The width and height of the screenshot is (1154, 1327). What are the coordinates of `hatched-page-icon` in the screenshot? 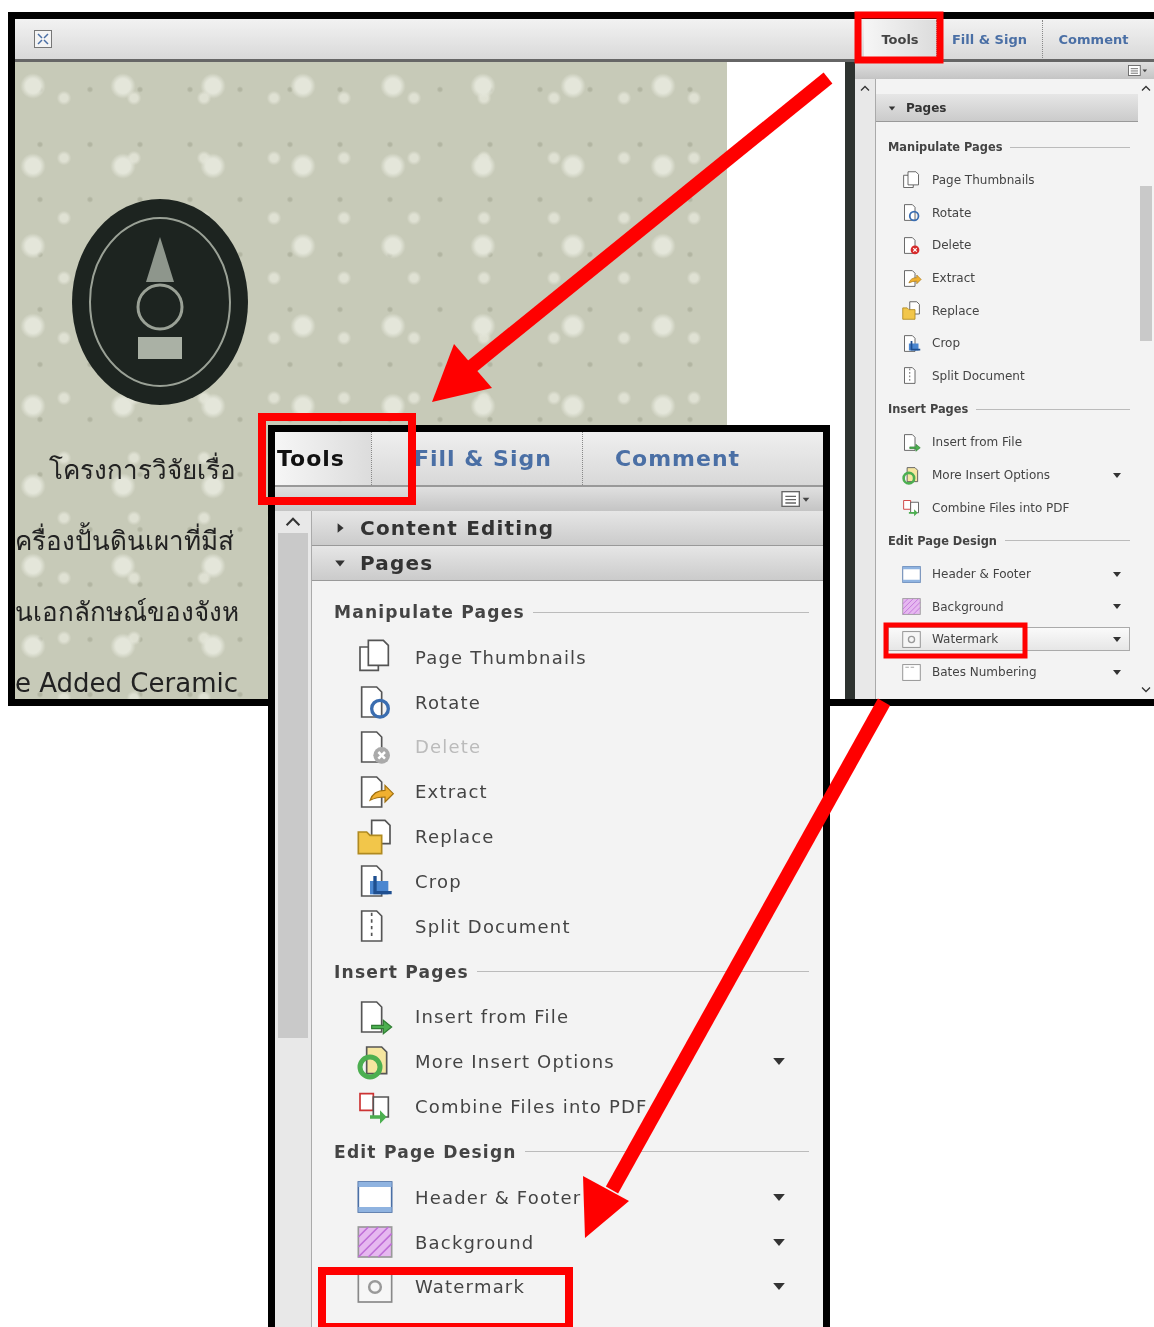 It's located at (911, 607).